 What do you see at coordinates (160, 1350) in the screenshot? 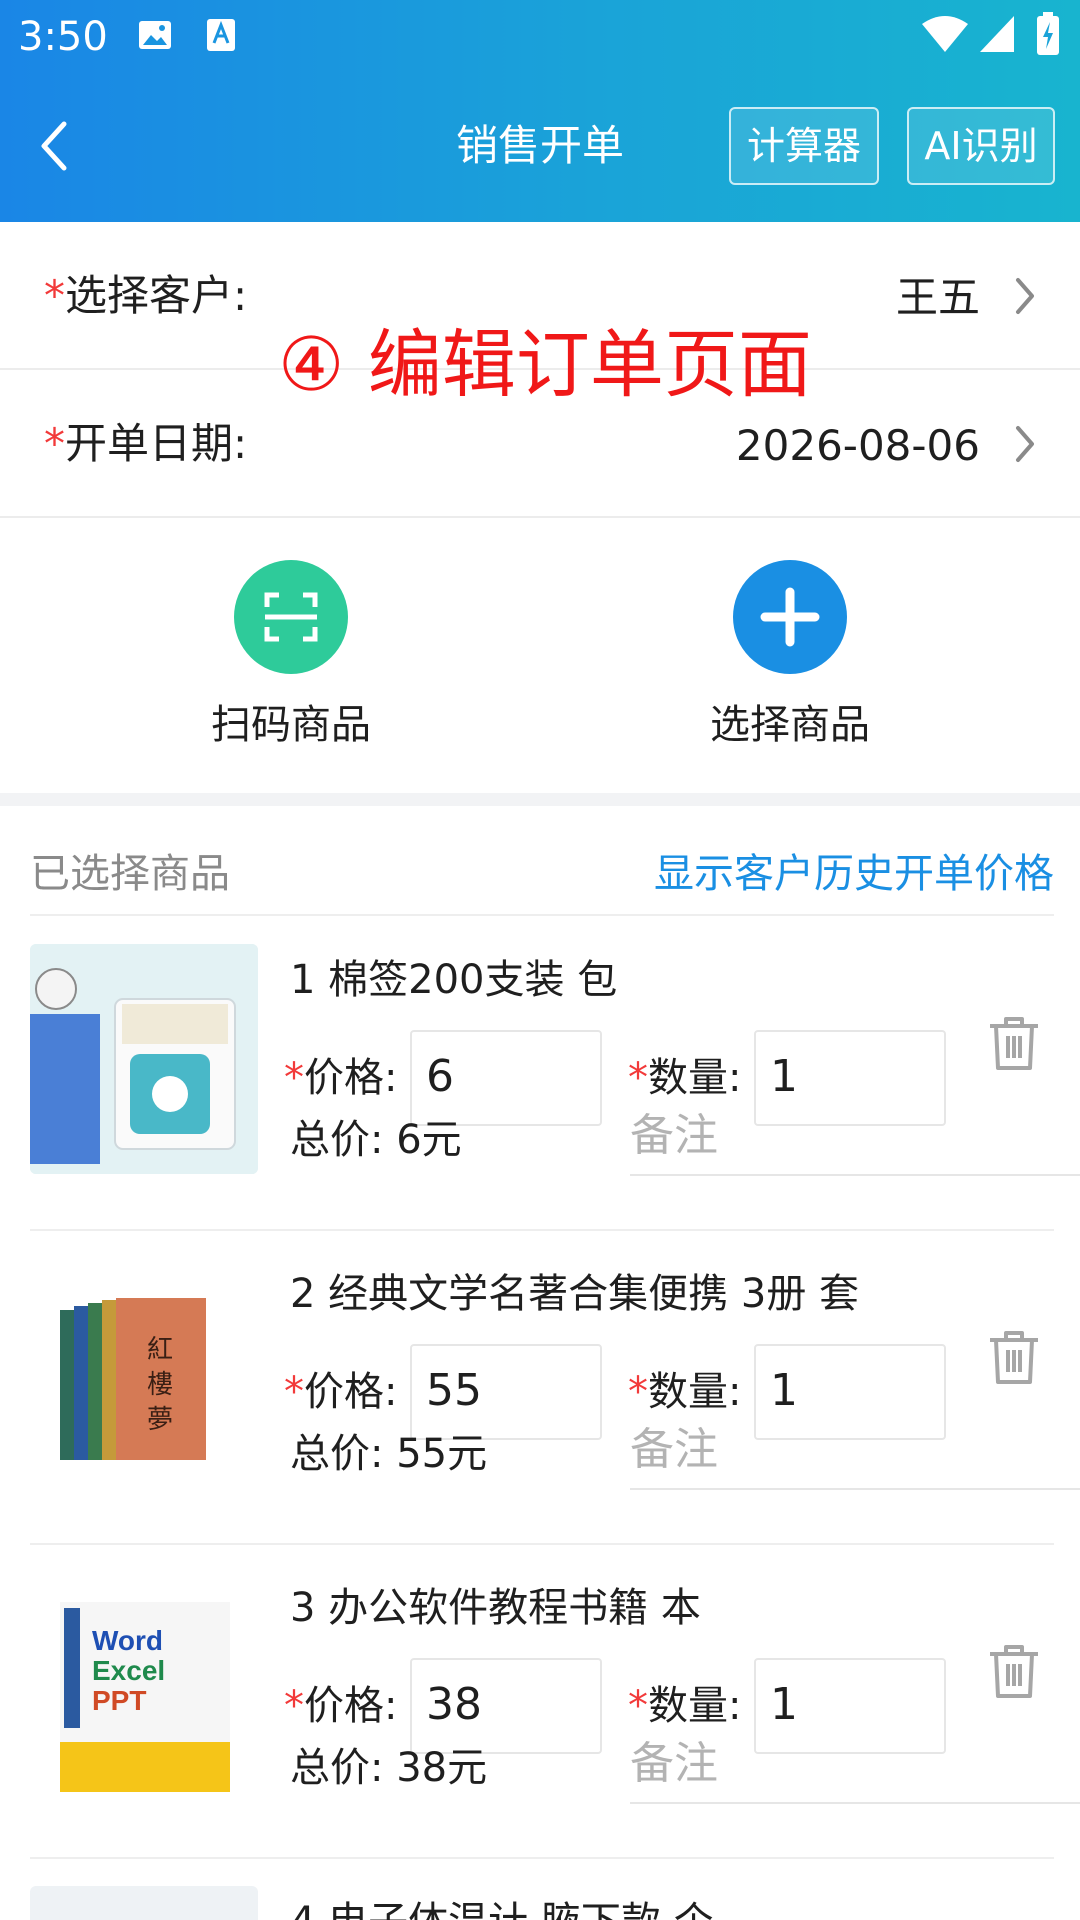
I see `svg-text: 紅` at bounding box center [160, 1350].